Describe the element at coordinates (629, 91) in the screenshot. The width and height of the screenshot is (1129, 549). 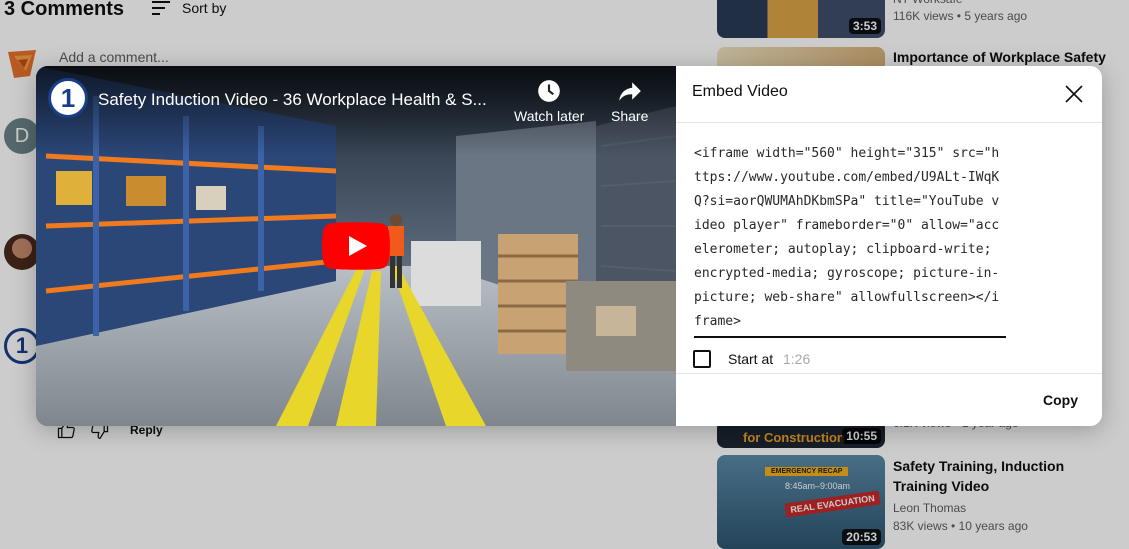
I see `share-icon` at that location.